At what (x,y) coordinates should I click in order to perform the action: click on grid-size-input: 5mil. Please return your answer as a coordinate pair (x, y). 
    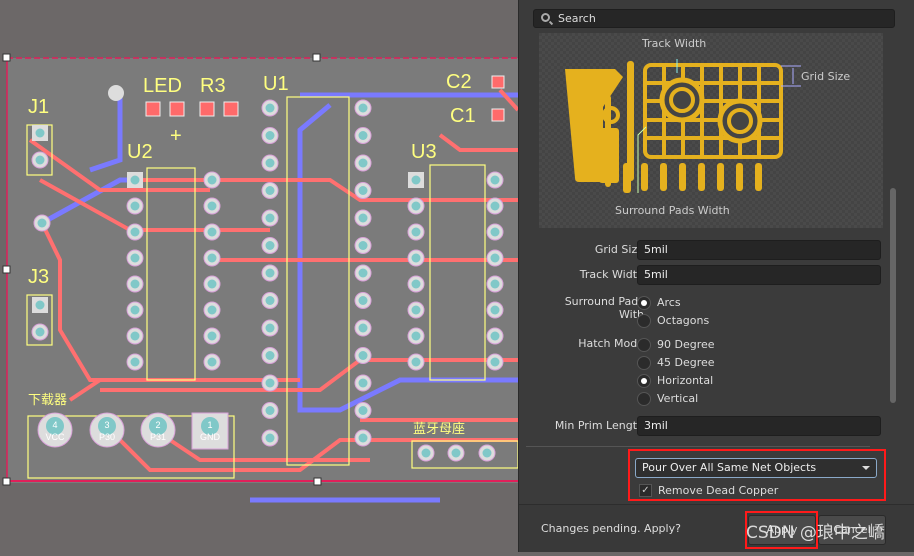
    Looking at the image, I should click on (759, 250).